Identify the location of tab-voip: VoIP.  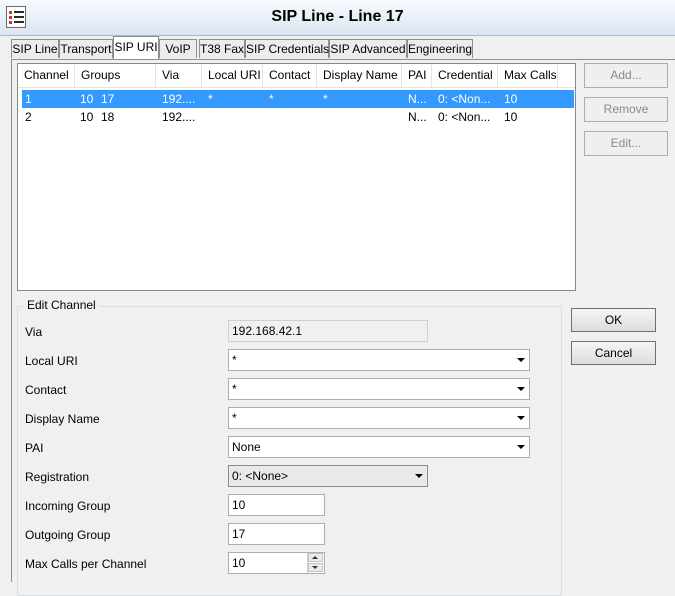
(178, 48).